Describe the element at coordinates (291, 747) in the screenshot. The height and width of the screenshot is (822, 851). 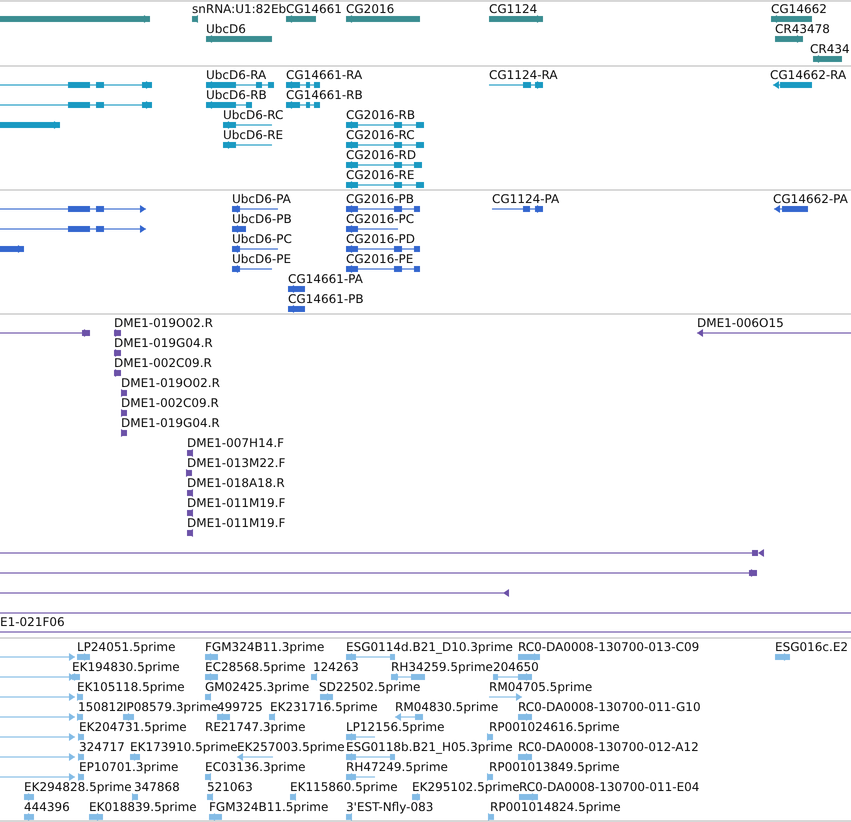
I see `feature-label: EK257003.5prime` at that location.